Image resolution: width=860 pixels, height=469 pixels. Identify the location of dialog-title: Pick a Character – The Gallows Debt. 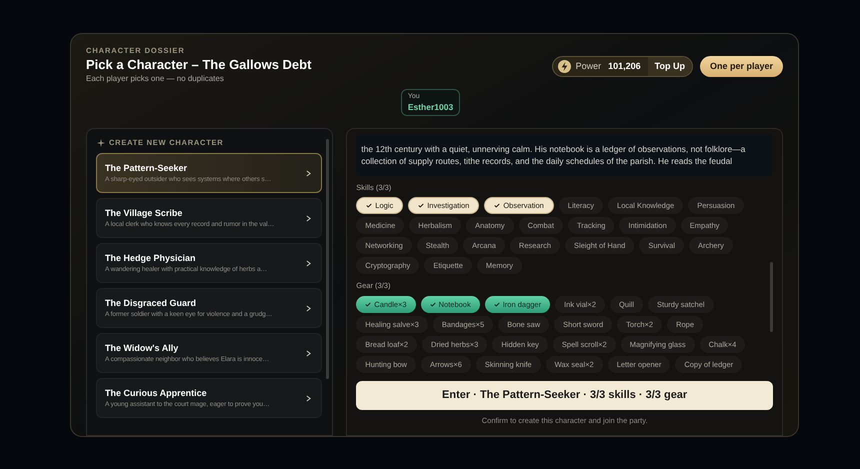
(199, 64).